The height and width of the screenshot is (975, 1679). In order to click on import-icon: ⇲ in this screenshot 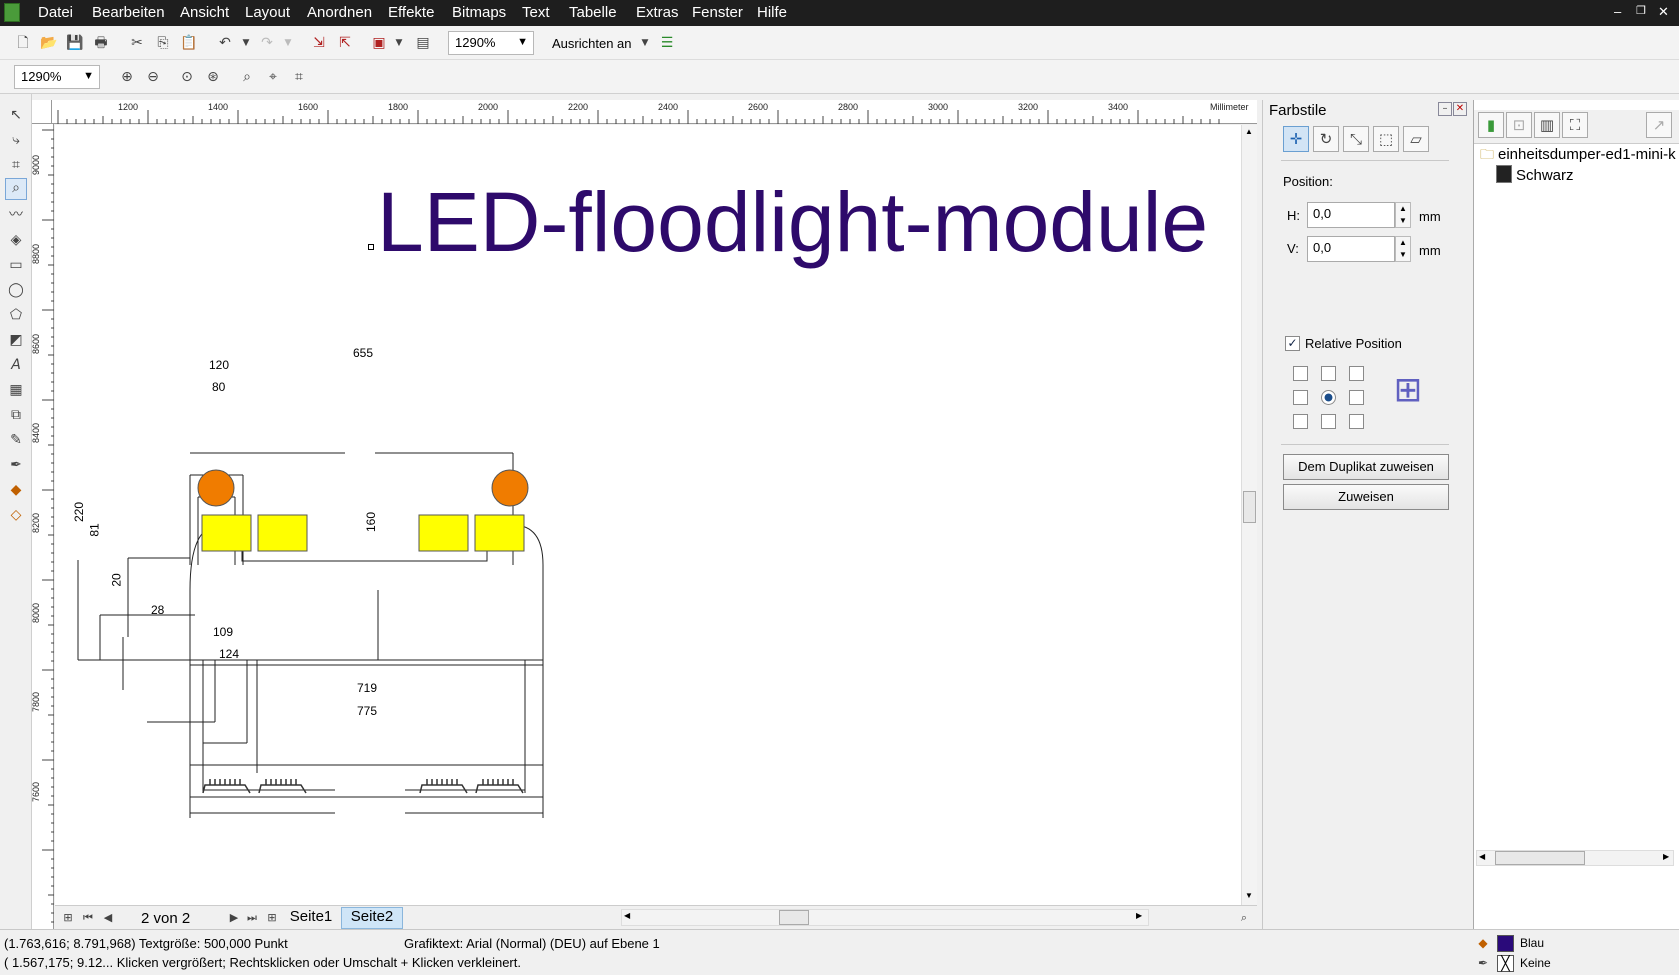, I will do `click(319, 43)`.